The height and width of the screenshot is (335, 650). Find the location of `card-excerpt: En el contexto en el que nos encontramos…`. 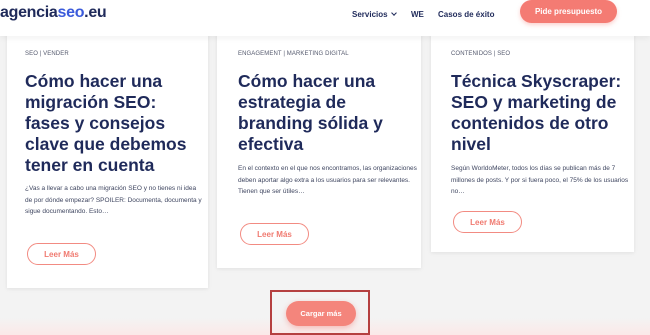

card-excerpt: En el contexto en el que nos encontramos… is located at coordinates (327, 180).